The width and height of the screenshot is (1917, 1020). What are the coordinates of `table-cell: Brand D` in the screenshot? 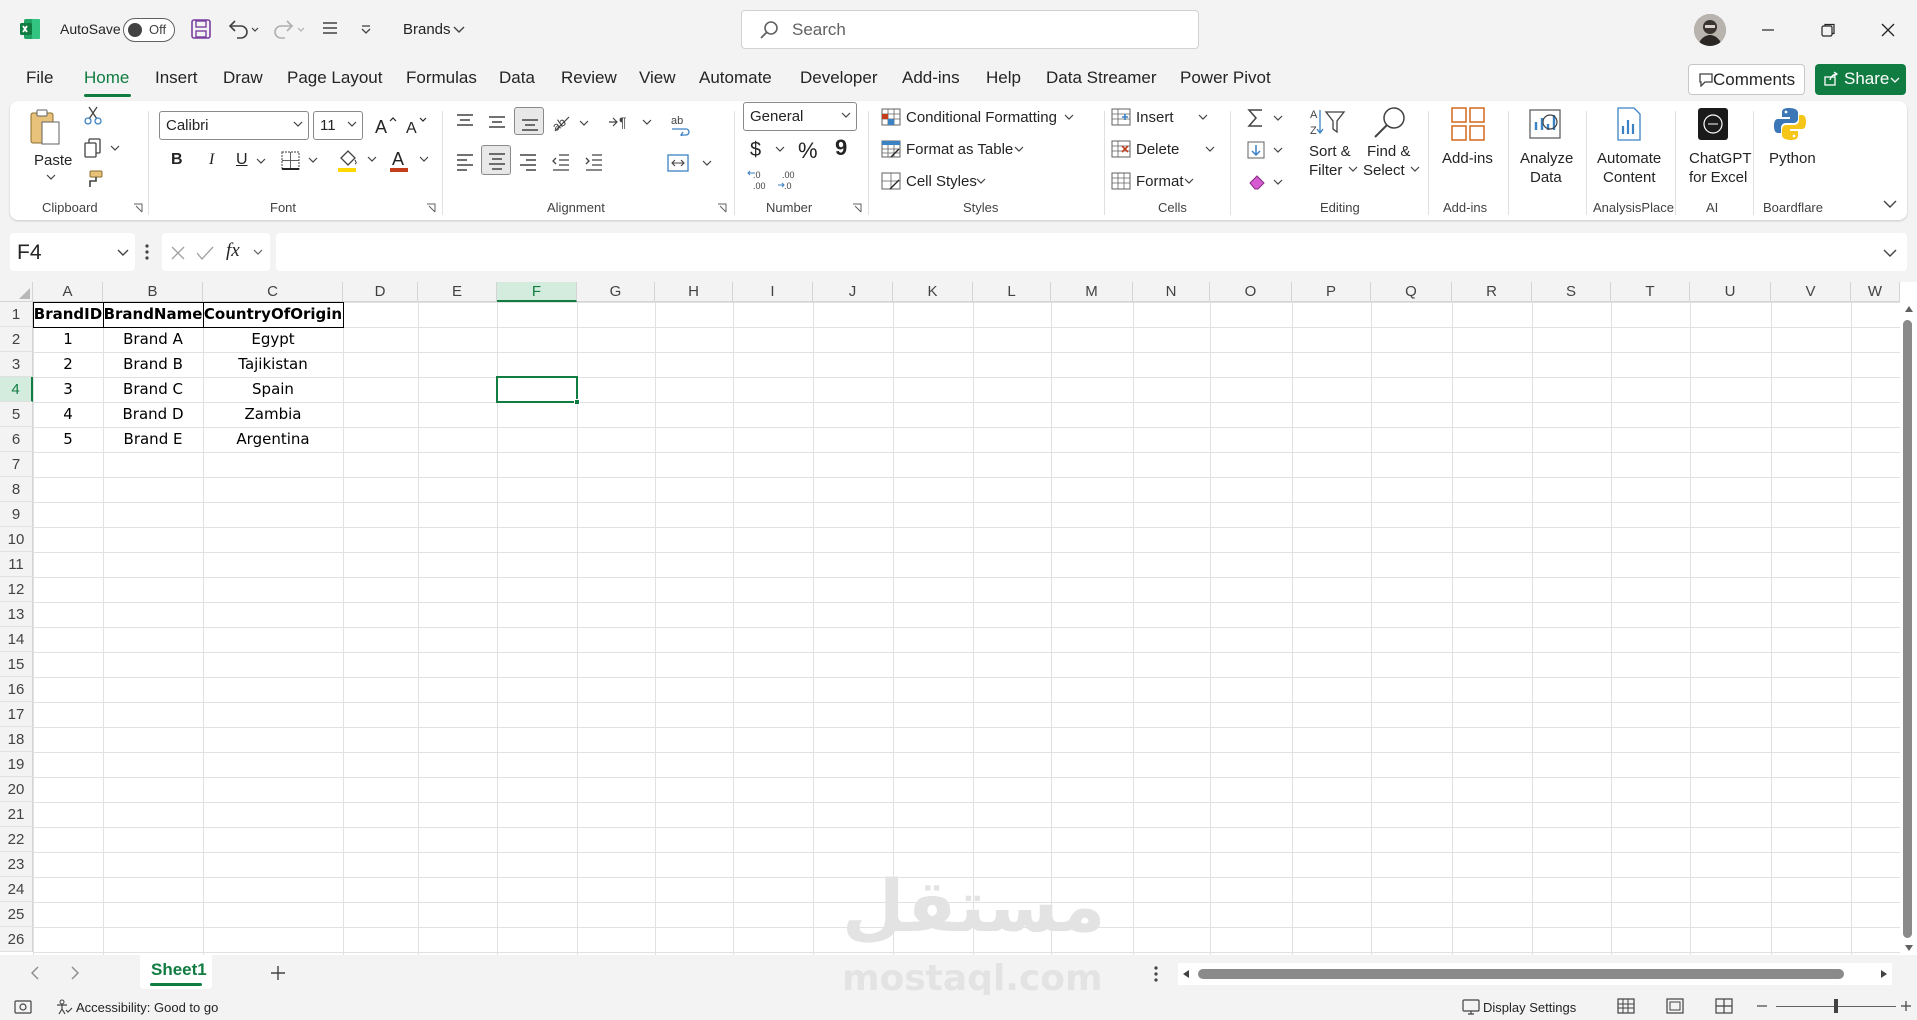 It's located at (153, 414).